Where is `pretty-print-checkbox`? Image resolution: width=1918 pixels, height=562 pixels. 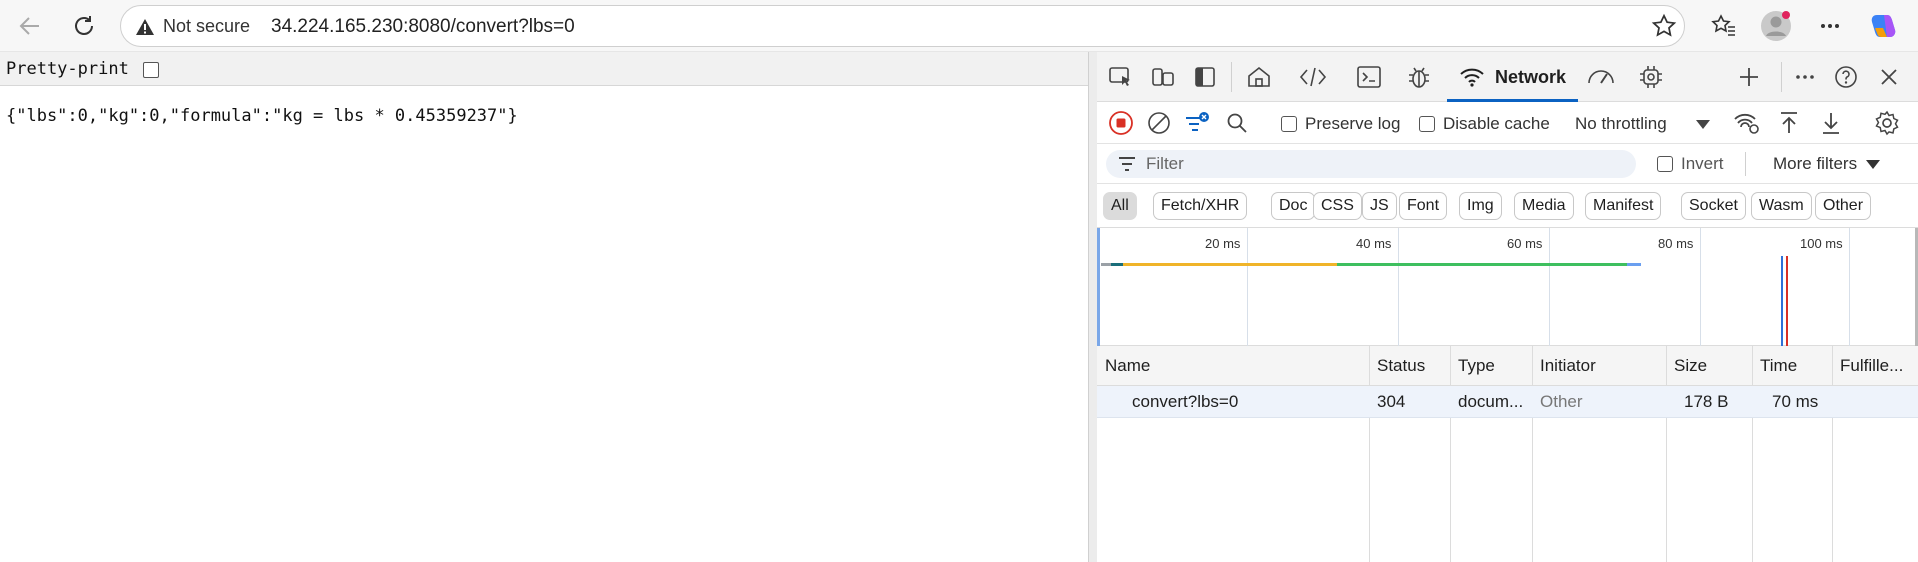 pretty-print-checkbox is located at coordinates (151, 70).